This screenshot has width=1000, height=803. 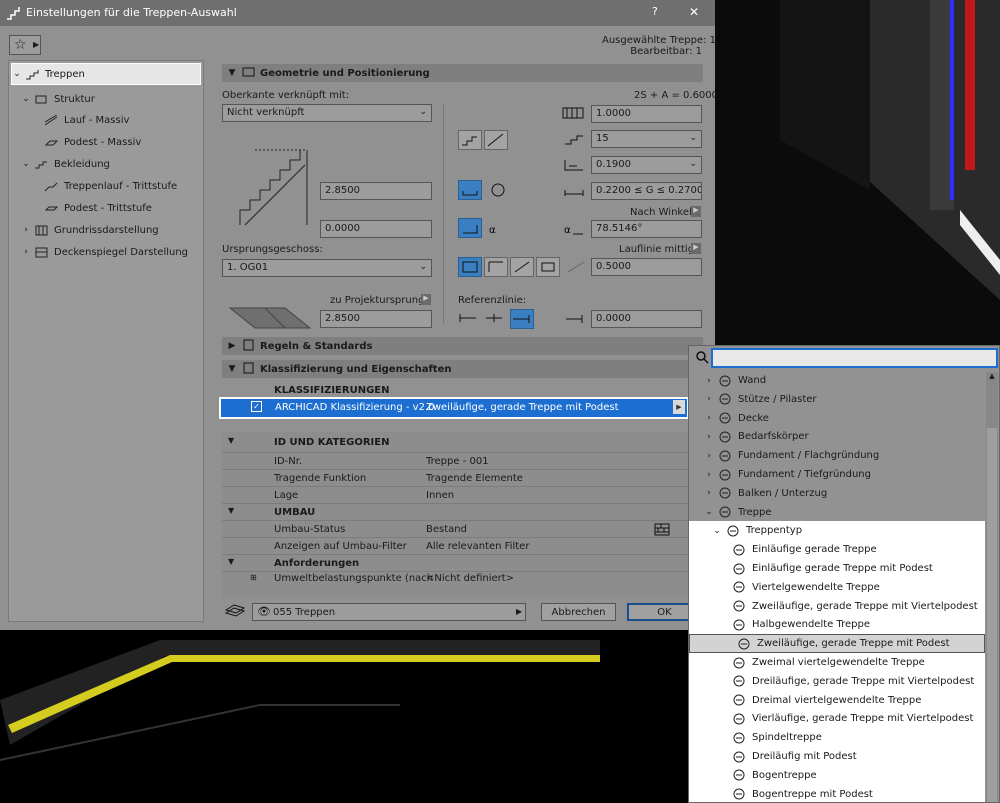 I want to click on sidebar-item-label: Podest - Trittstufe, so click(x=108, y=208).